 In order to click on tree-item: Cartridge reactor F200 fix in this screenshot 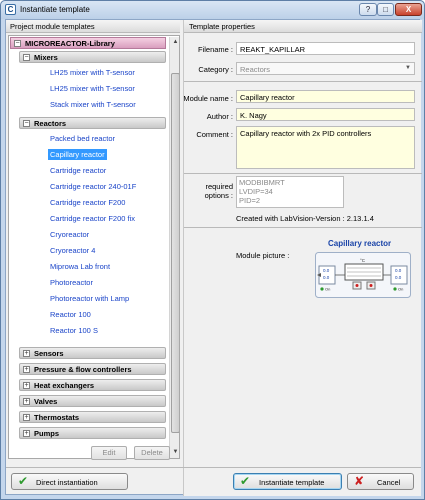, I will do `click(92, 218)`.